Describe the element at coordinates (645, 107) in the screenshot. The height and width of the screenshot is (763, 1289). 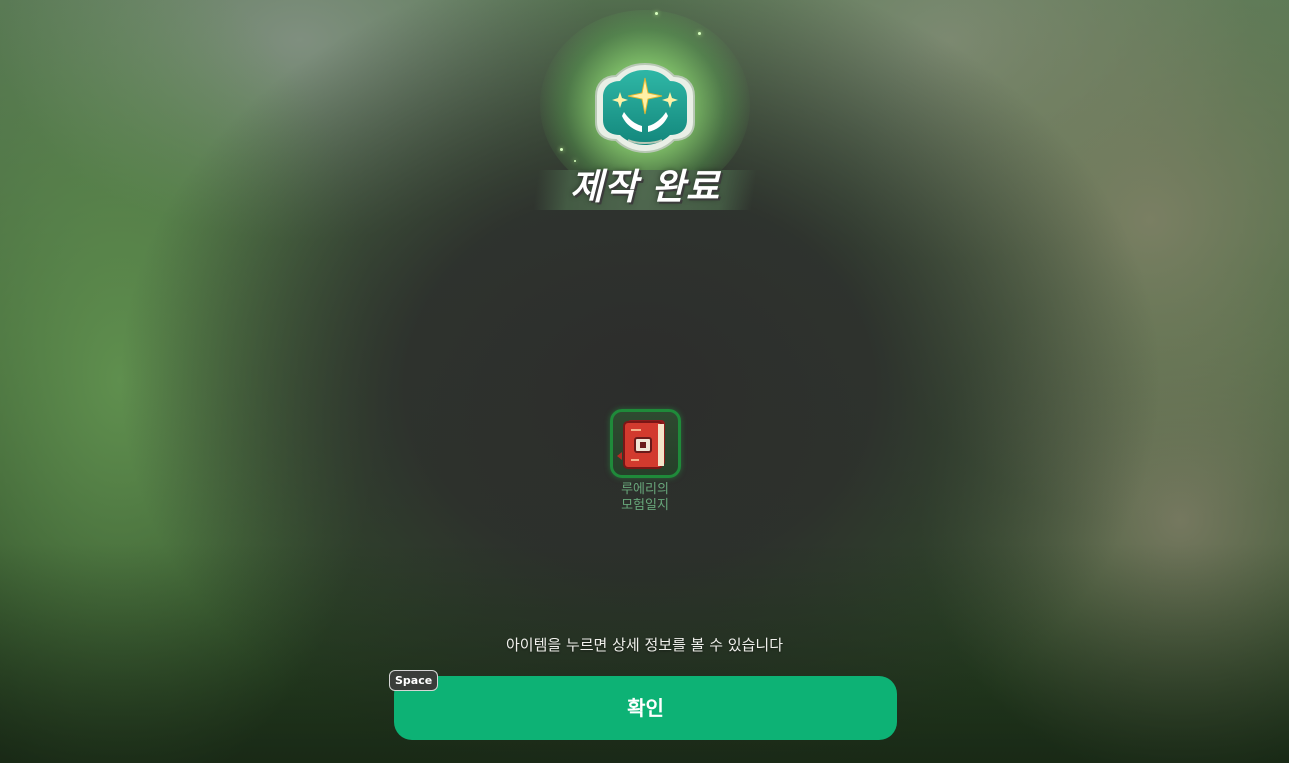
I see `crafting-emblem-icon` at that location.